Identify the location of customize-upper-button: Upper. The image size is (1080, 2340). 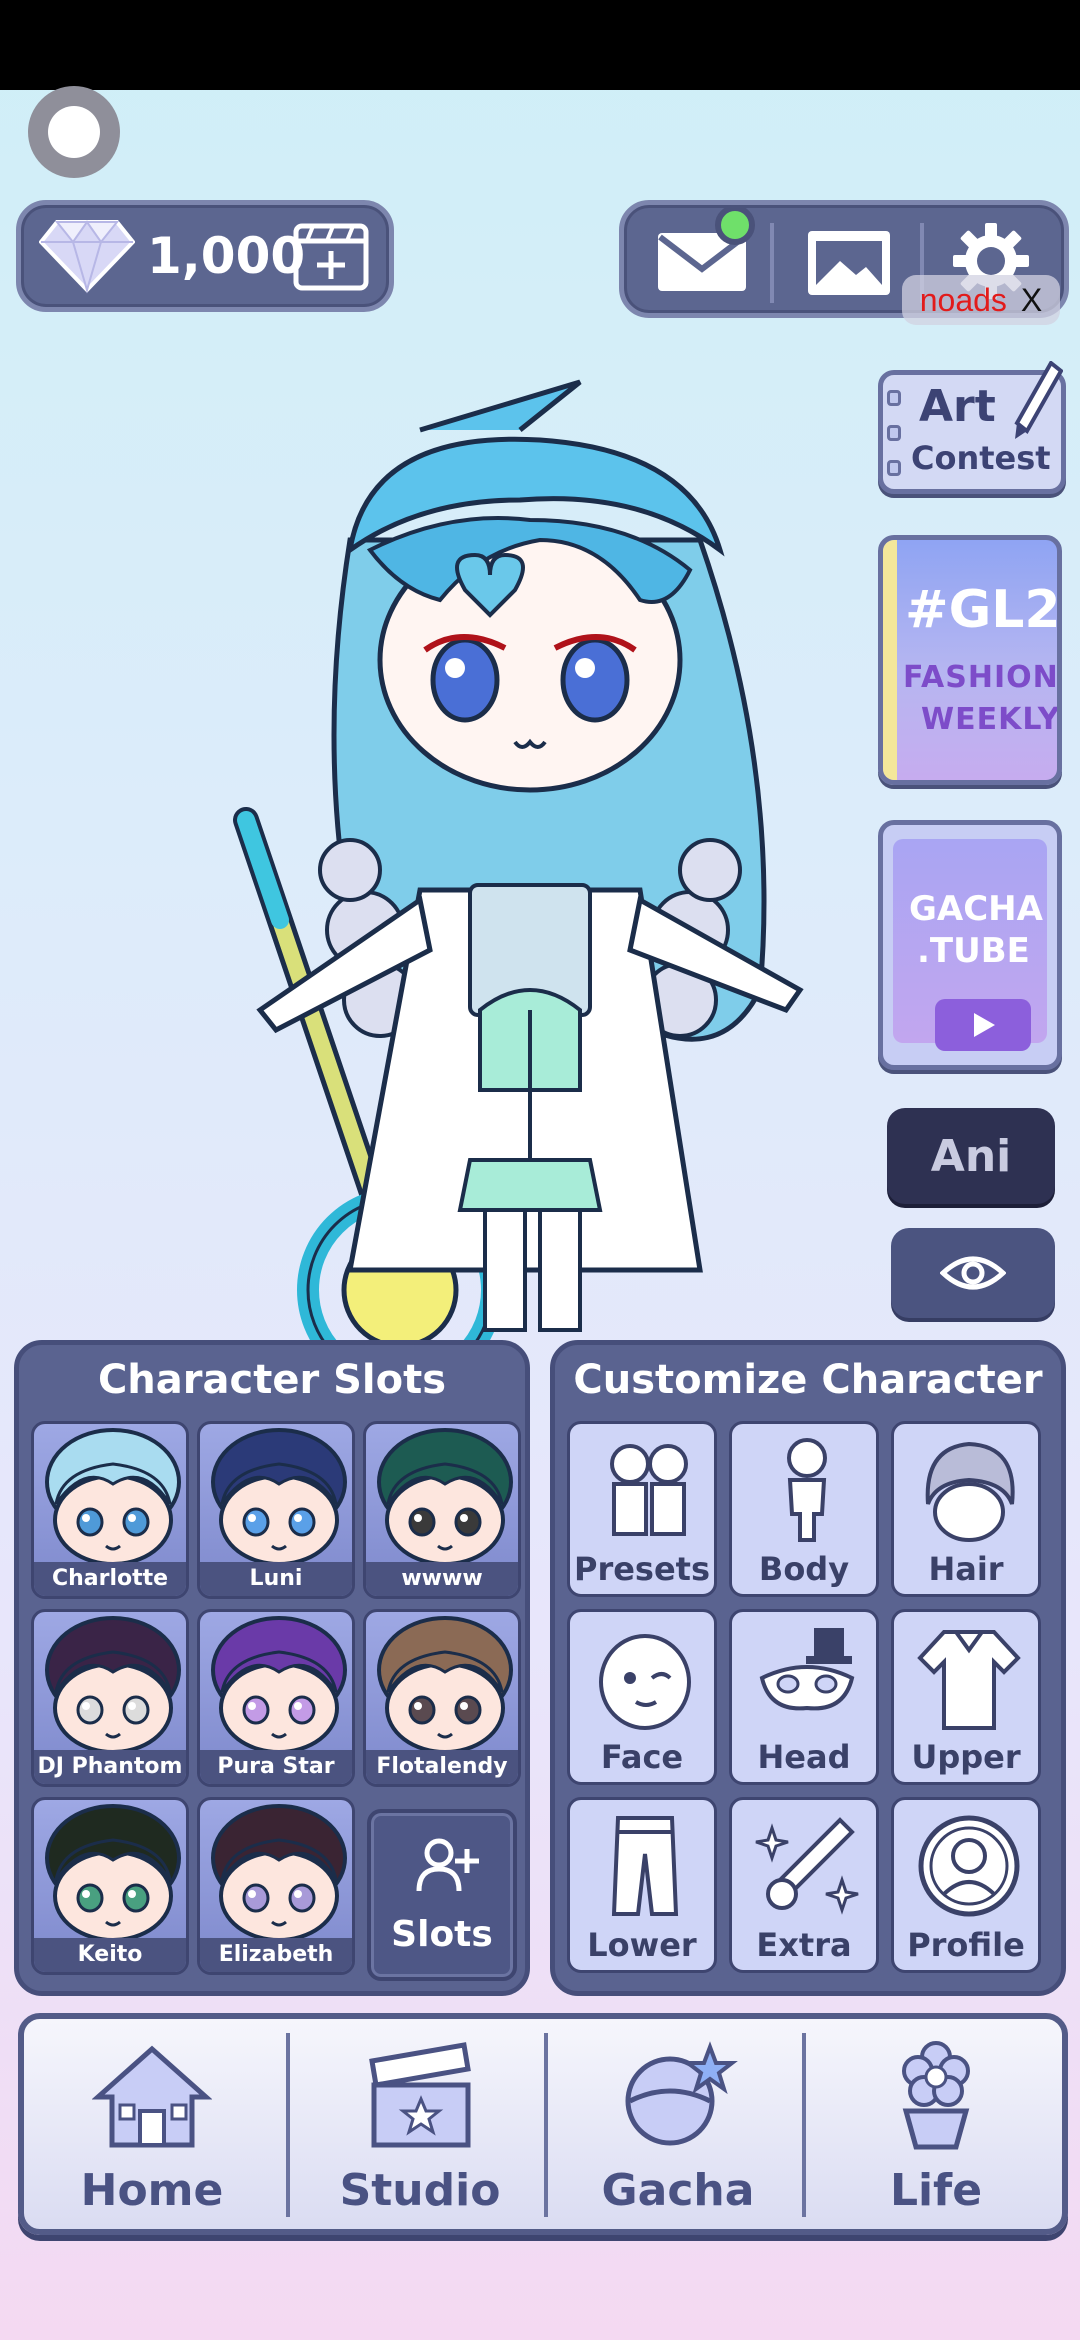
(966, 1697).